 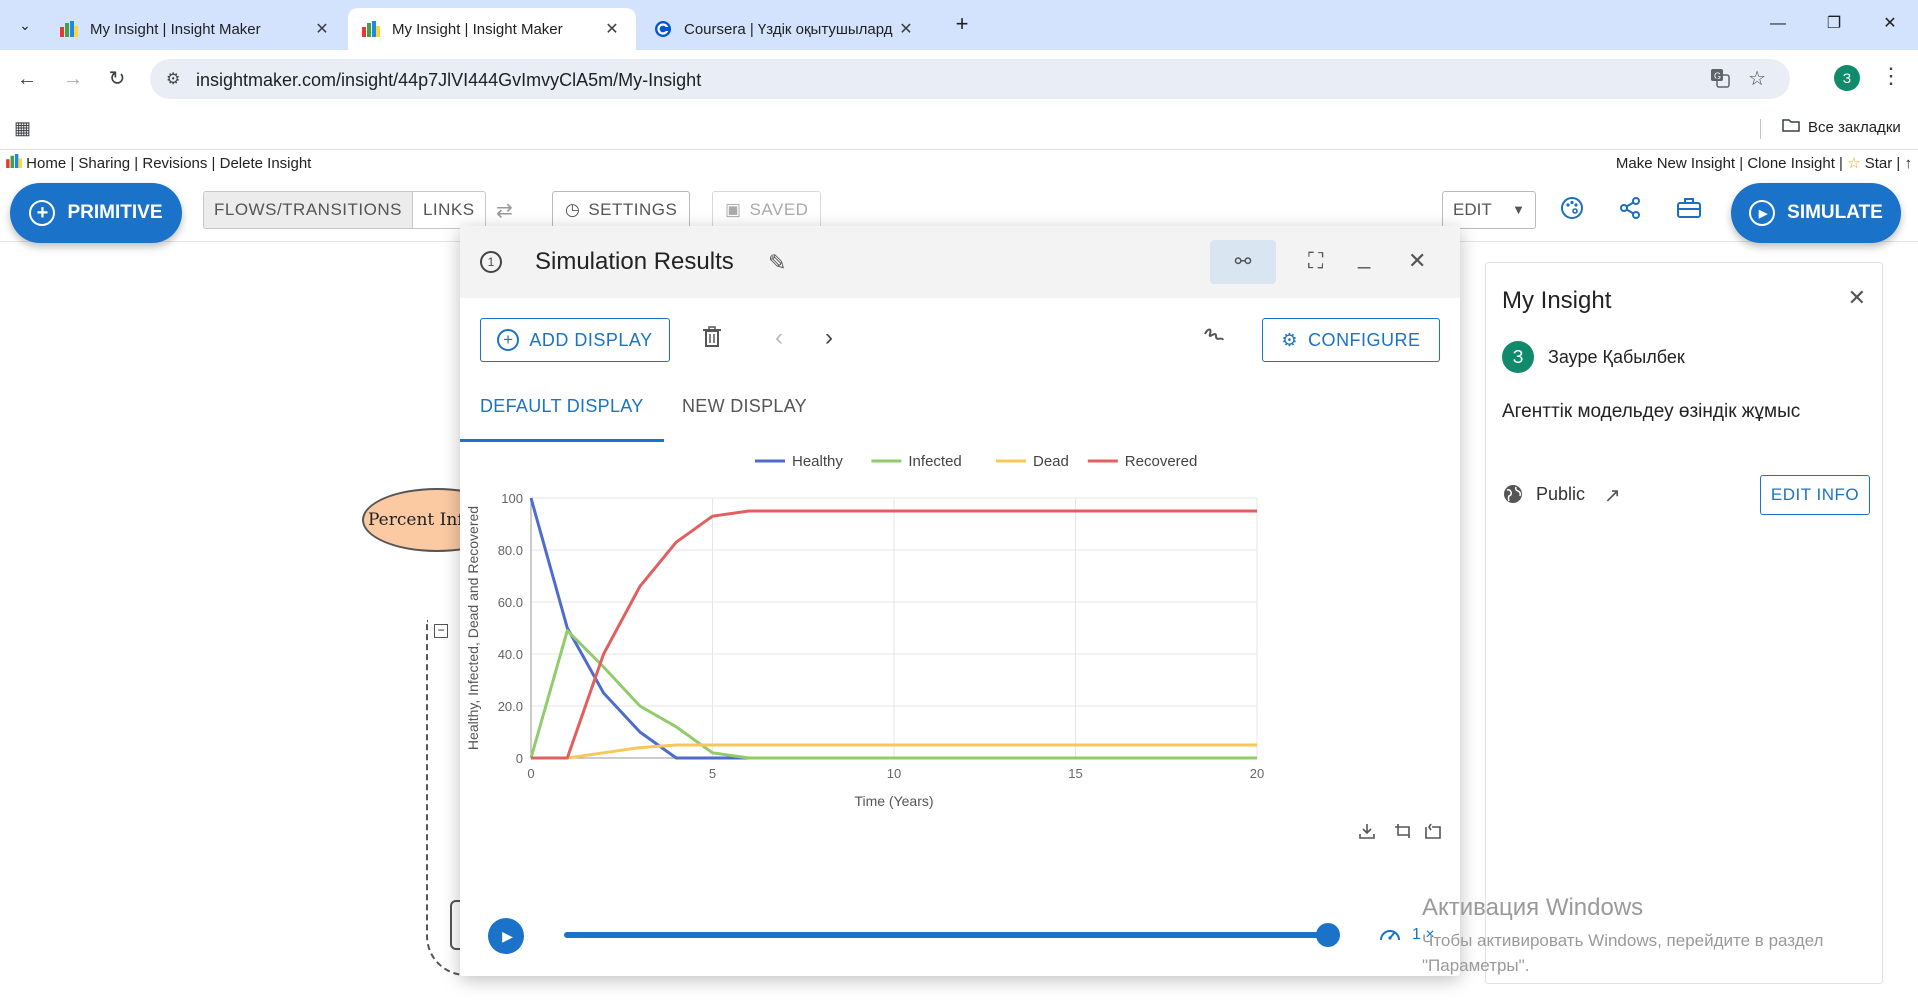 I want to click on trending-icon: ↗, so click(x=1612, y=496).